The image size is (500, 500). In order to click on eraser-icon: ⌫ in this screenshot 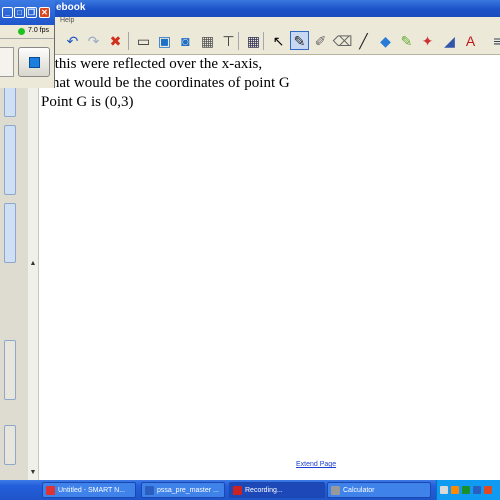, I will do `click(343, 40)`.